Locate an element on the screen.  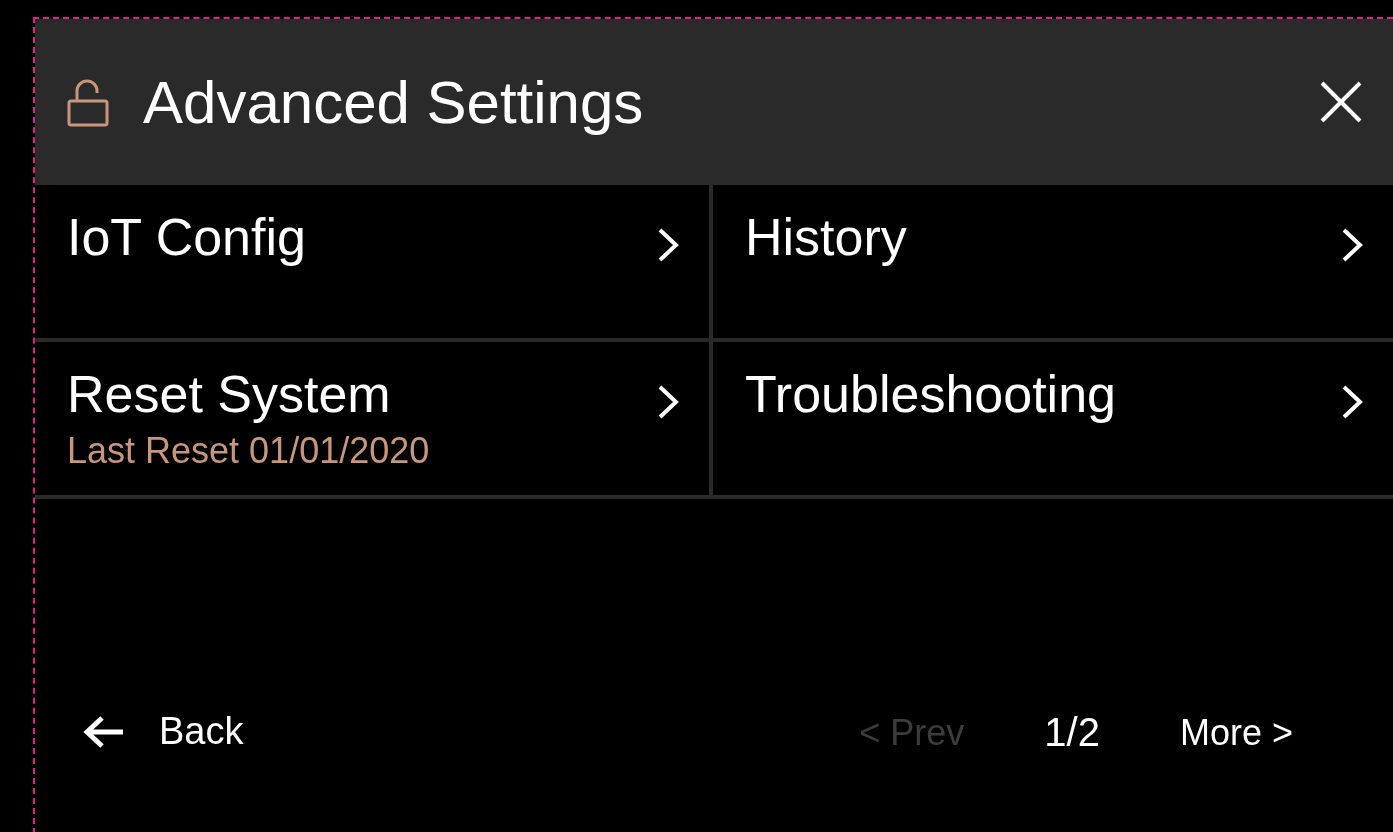
window-title: Advanced Settings is located at coordinates (394, 102).